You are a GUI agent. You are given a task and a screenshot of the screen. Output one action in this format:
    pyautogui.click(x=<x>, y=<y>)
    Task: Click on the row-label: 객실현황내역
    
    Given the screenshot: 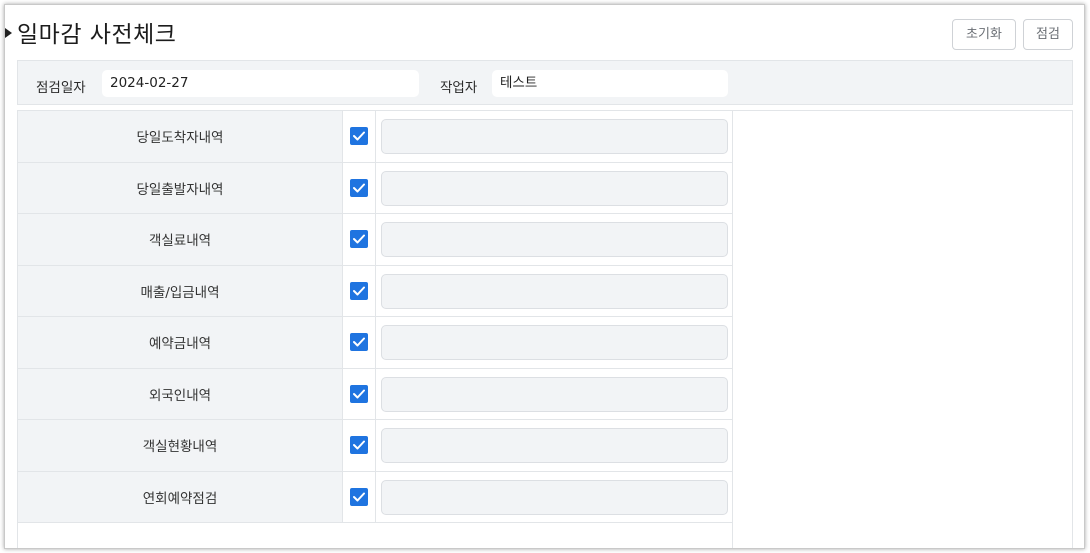 What is the action you would take?
    pyautogui.click(x=180, y=445)
    